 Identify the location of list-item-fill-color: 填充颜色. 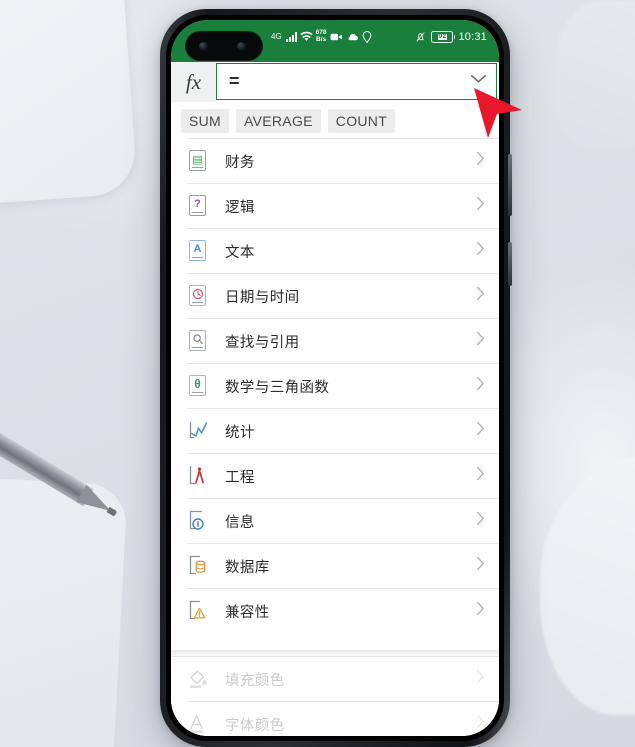
(335, 679).